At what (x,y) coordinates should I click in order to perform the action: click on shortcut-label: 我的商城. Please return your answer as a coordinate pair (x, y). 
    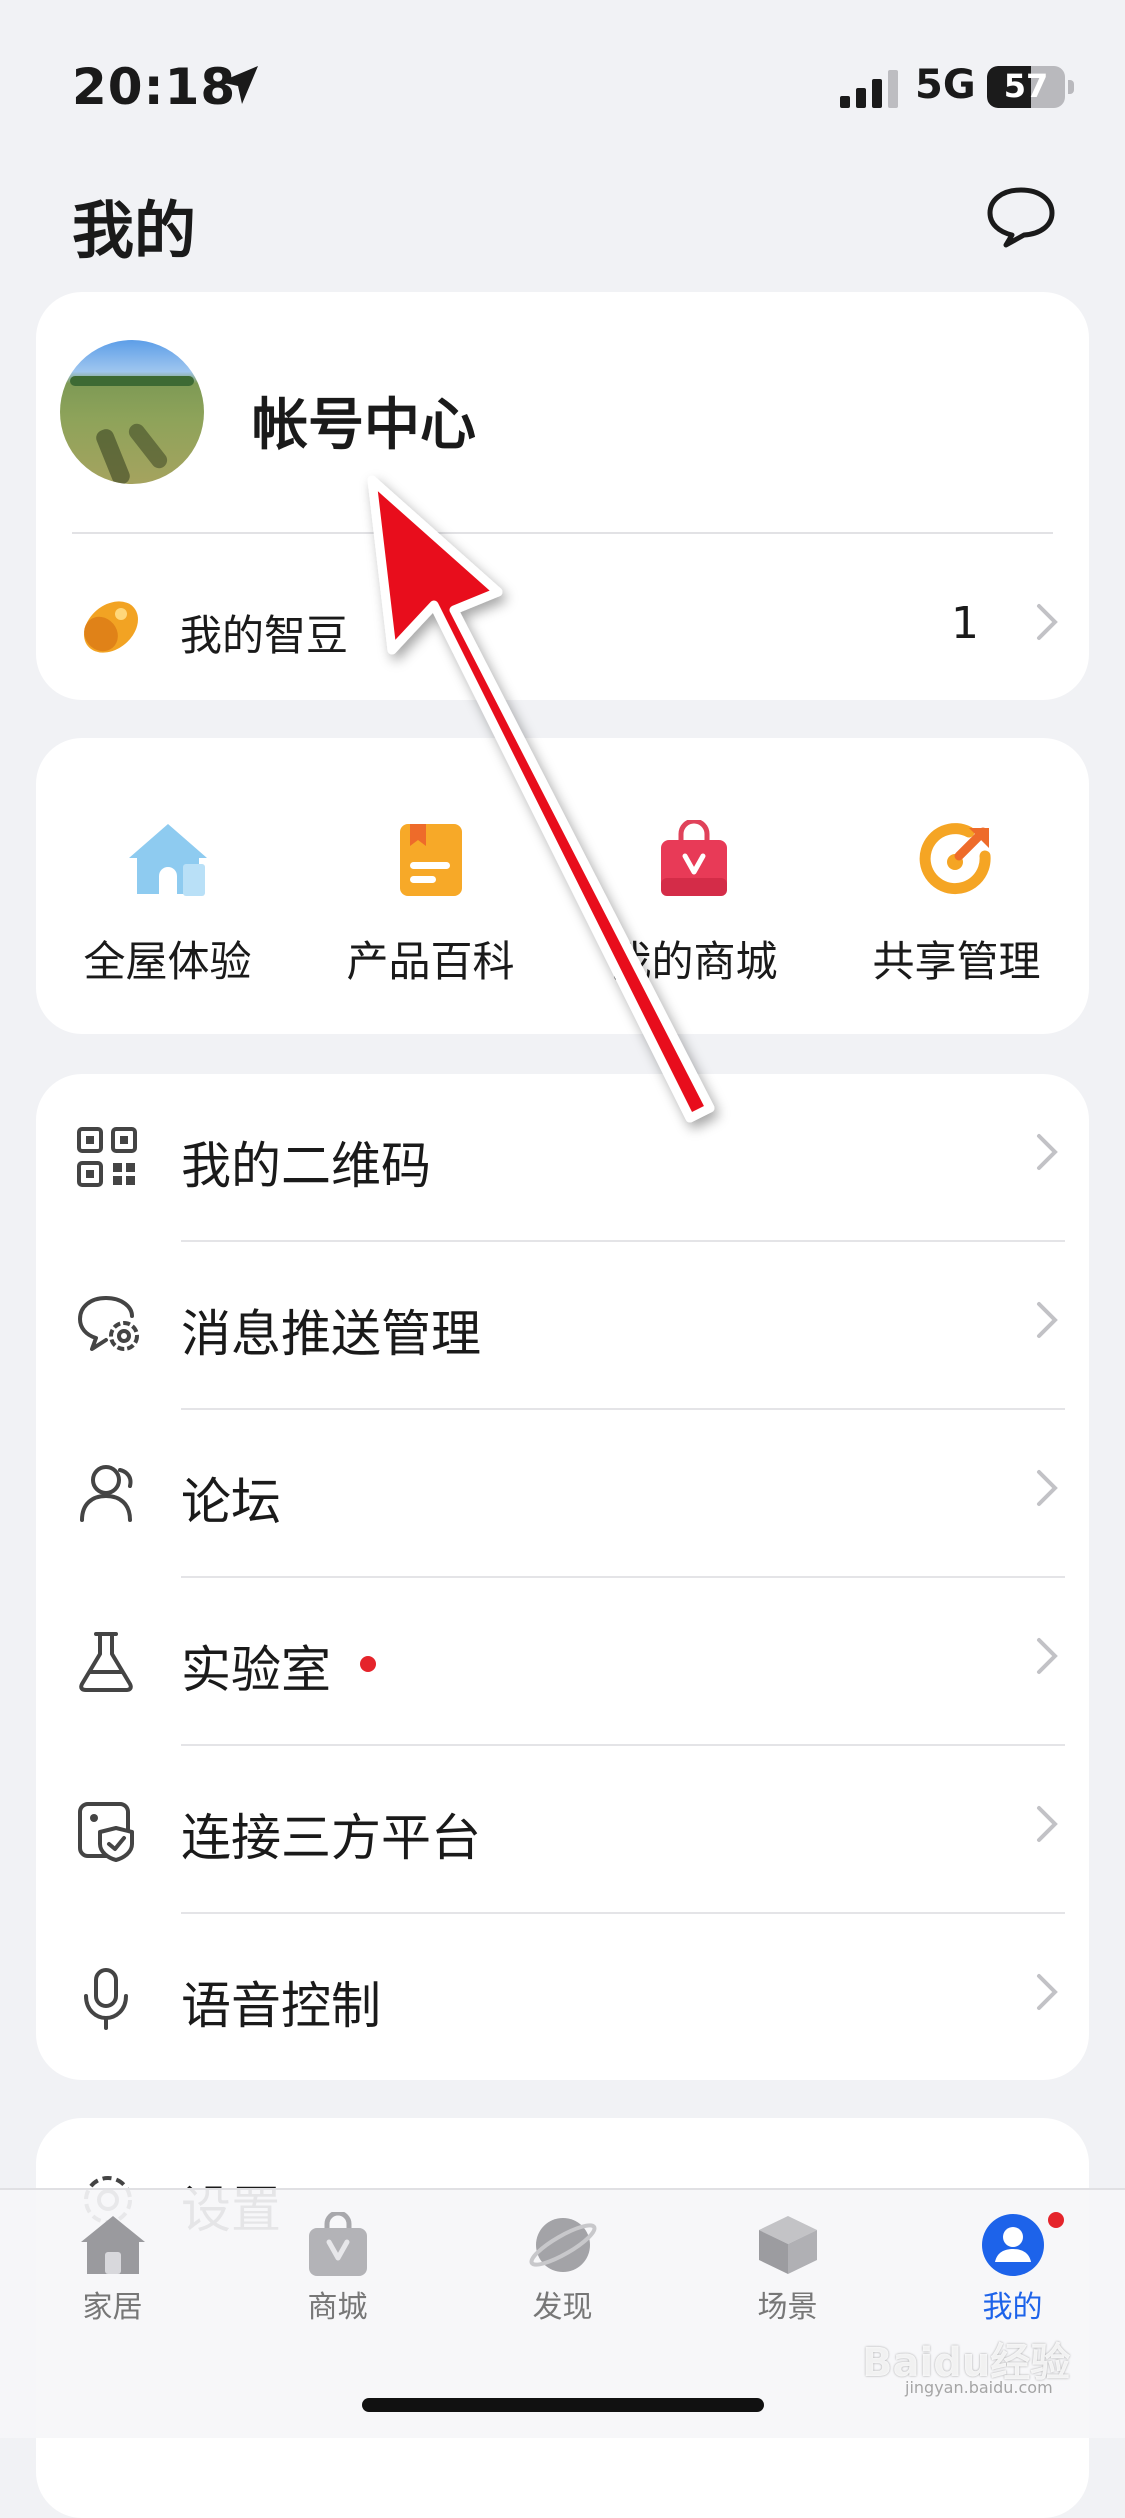
    Looking at the image, I should click on (693, 961).